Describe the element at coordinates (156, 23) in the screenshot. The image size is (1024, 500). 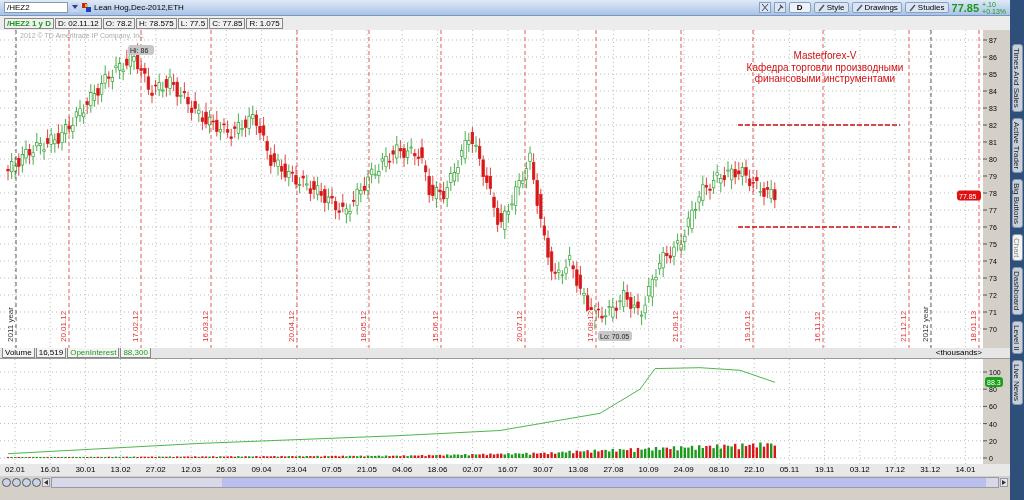
I see `ohlc-field: H: 78.575` at that location.